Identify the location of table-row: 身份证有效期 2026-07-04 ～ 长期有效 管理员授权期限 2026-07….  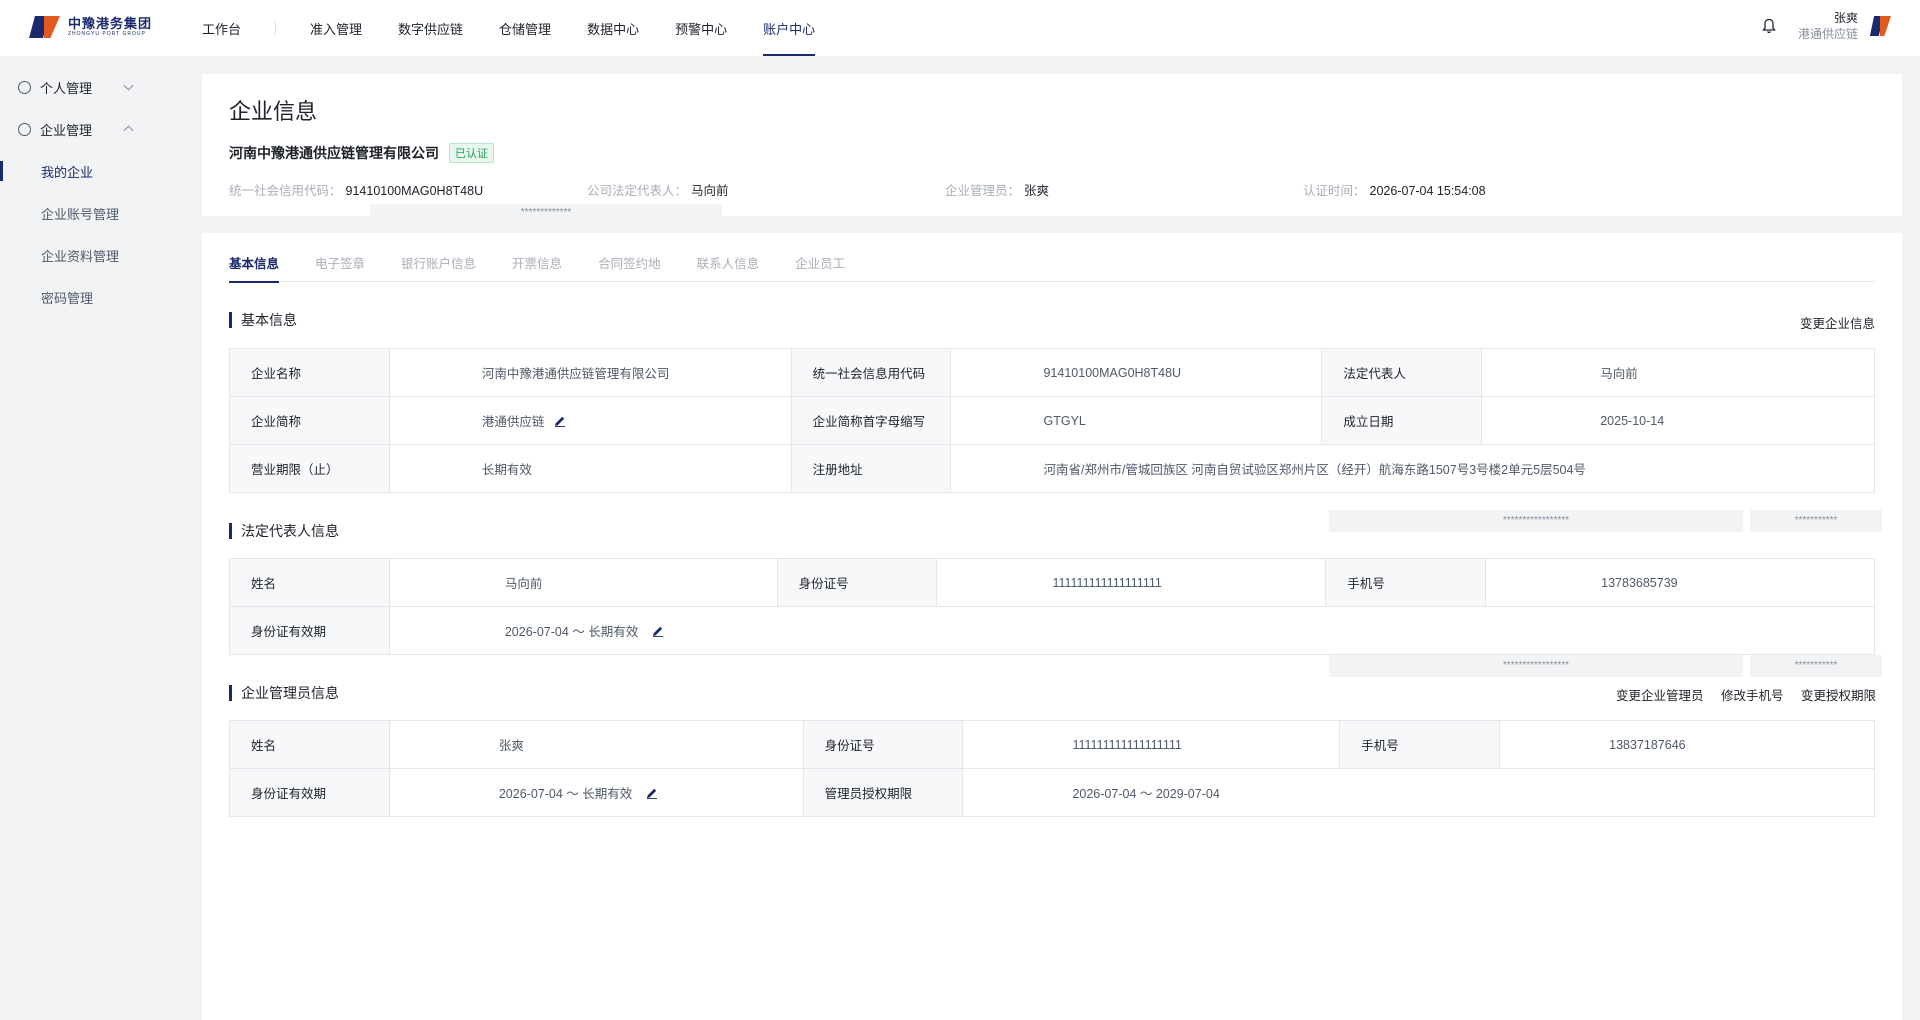
(1052, 792).